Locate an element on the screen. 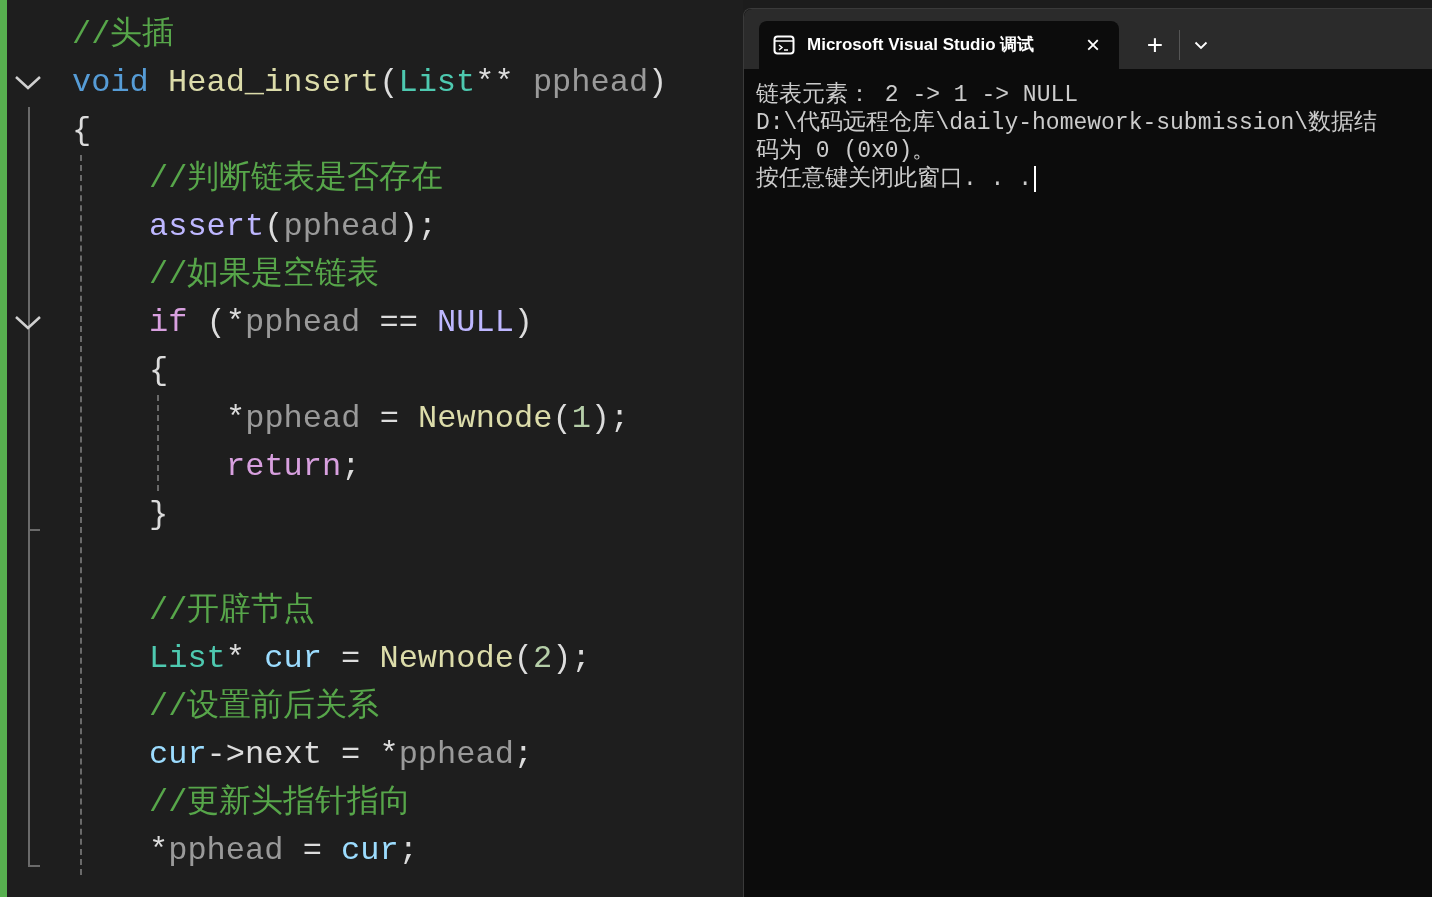 This screenshot has height=897, width=1432. new-tab-button: + is located at coordinates (1155, 45).